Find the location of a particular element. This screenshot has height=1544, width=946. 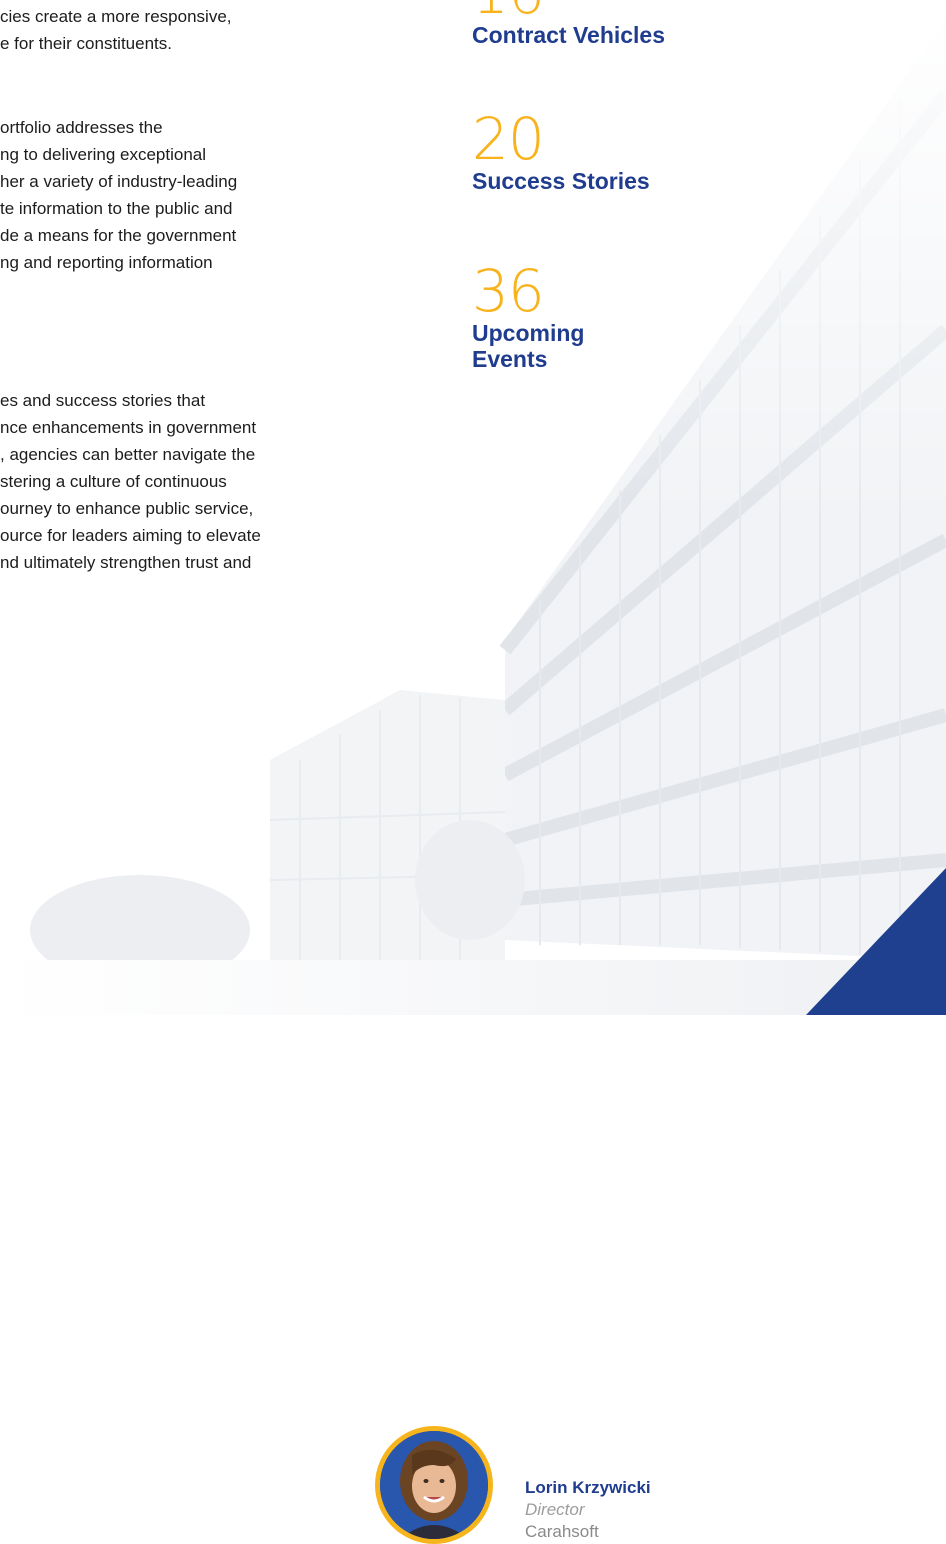

stat-success-stories: 20 Success Stories is located at coordinates (561, 152).